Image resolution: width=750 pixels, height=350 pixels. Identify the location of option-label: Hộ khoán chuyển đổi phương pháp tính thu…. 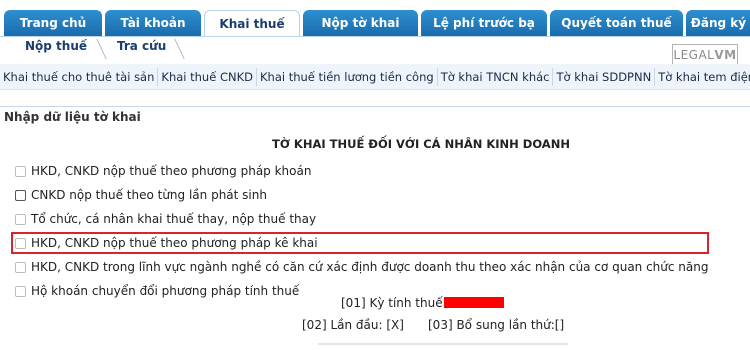
(165, 291).